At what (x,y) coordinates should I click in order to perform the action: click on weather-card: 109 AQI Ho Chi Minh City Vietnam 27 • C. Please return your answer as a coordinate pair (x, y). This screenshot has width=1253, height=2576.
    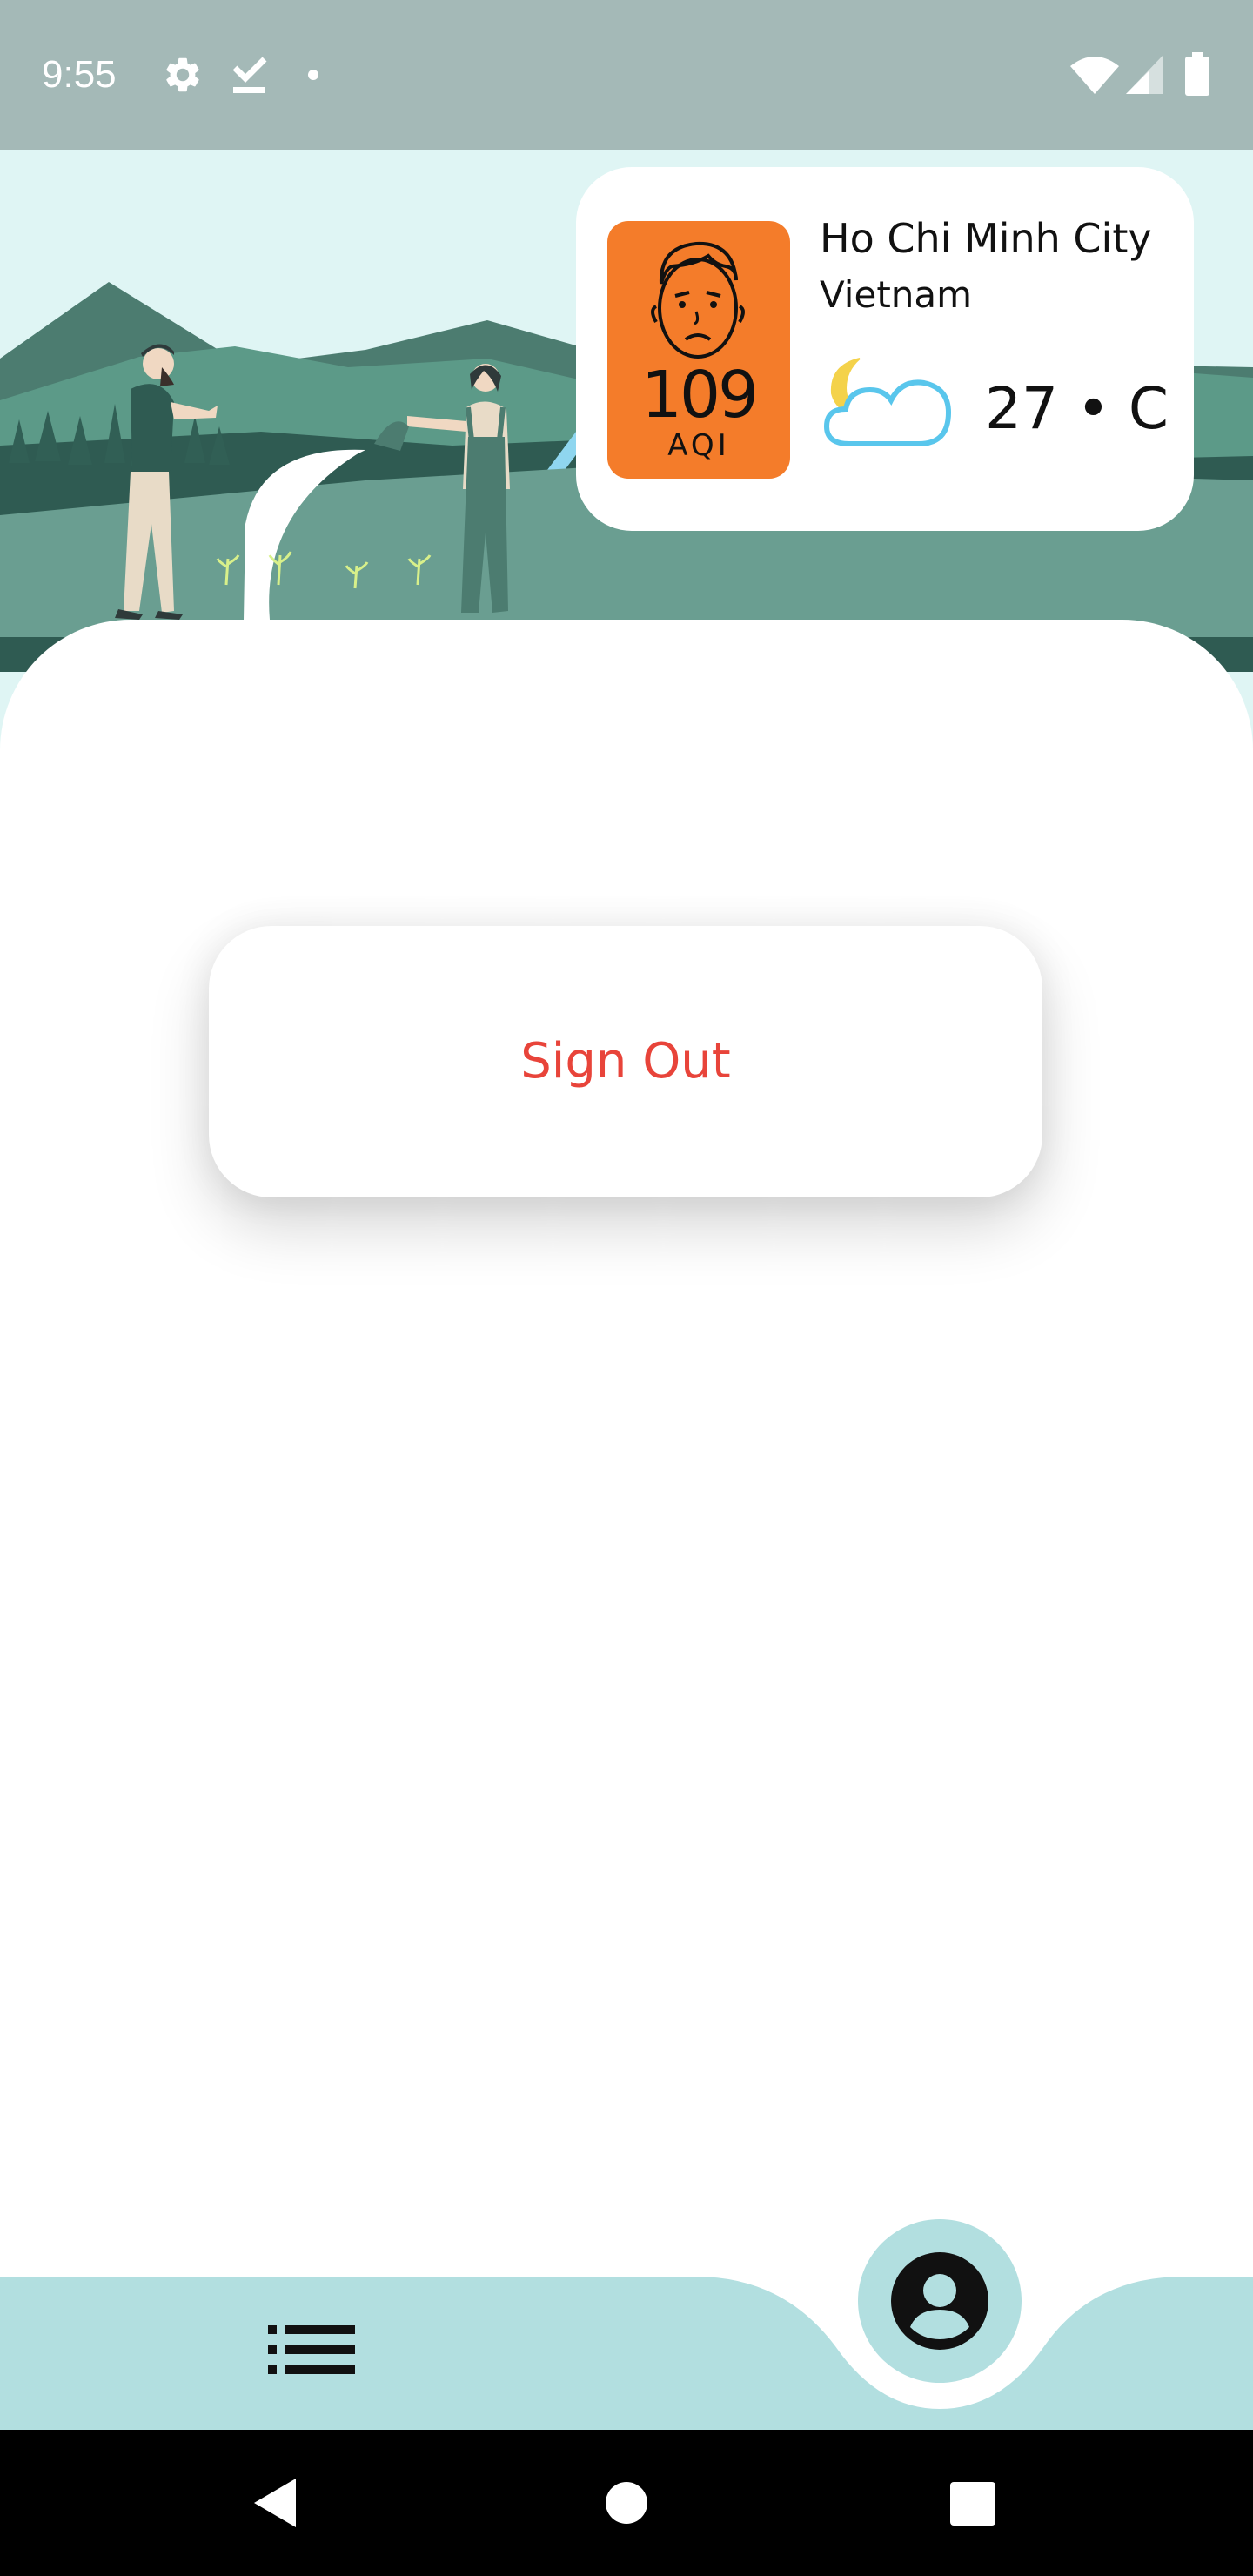
    Looking at the image, I should click on (885, 349).